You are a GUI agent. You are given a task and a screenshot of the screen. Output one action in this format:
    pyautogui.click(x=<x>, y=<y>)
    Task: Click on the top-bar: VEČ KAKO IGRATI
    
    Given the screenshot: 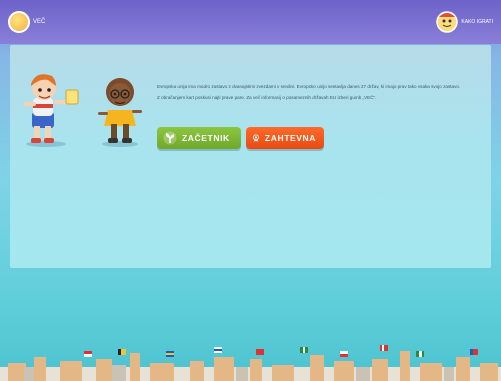 What is the action you would take?
    pyautogui.click(x=250, y=22)
    